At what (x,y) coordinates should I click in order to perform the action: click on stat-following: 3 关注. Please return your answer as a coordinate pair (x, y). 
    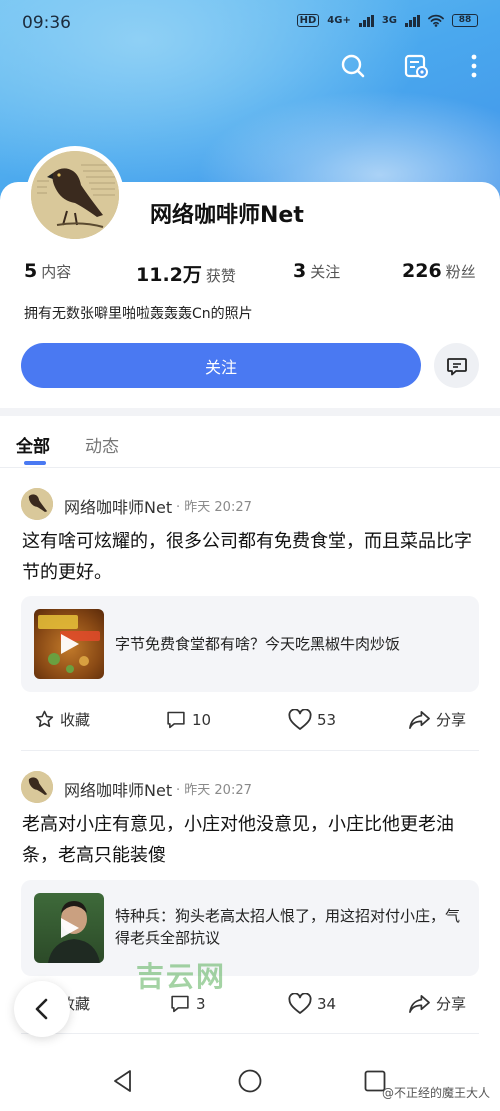
    Looking at the image, I should click on (316, 271).